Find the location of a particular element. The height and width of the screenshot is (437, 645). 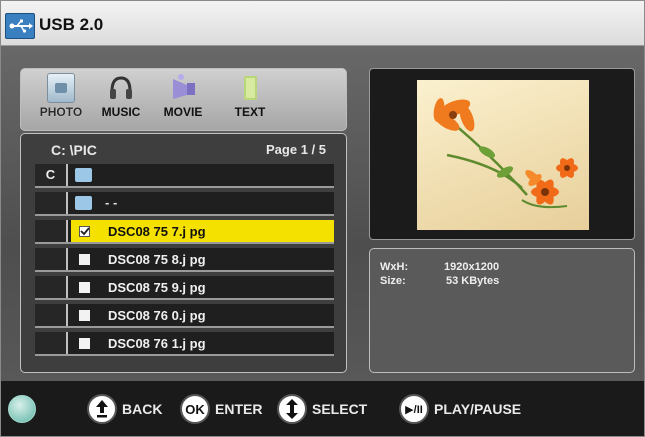

tab-photo: PHOTO is located at coordinates (61, 96).